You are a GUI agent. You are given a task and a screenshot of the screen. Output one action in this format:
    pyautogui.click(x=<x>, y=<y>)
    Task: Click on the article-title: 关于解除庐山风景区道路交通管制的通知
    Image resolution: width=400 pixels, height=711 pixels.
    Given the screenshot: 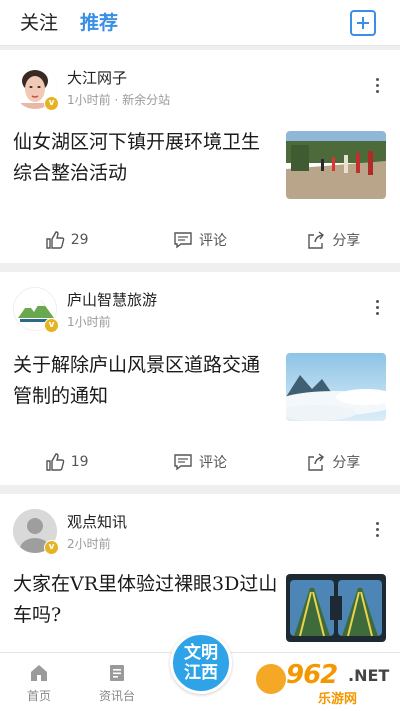 What is the action you would take?
    pyautogui.click(x=145, y=381)
    